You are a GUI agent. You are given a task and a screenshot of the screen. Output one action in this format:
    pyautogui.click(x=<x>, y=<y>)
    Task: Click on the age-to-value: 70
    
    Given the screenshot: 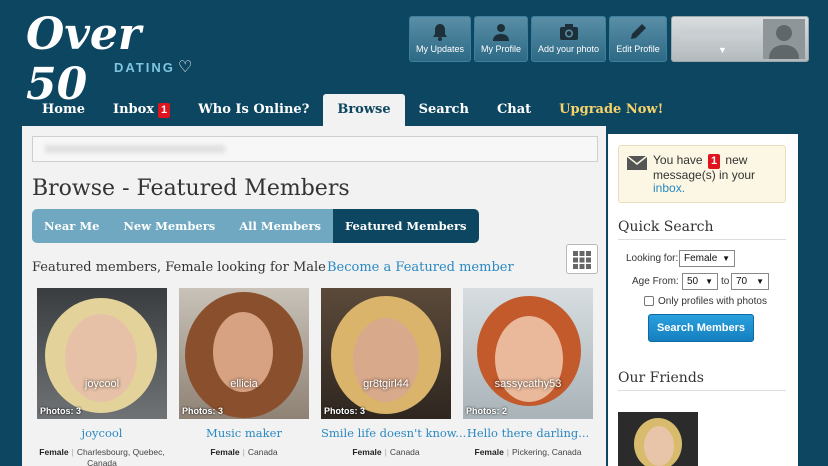 What is the action you would take?
    pyautogui.click(x=742, y=281)
    